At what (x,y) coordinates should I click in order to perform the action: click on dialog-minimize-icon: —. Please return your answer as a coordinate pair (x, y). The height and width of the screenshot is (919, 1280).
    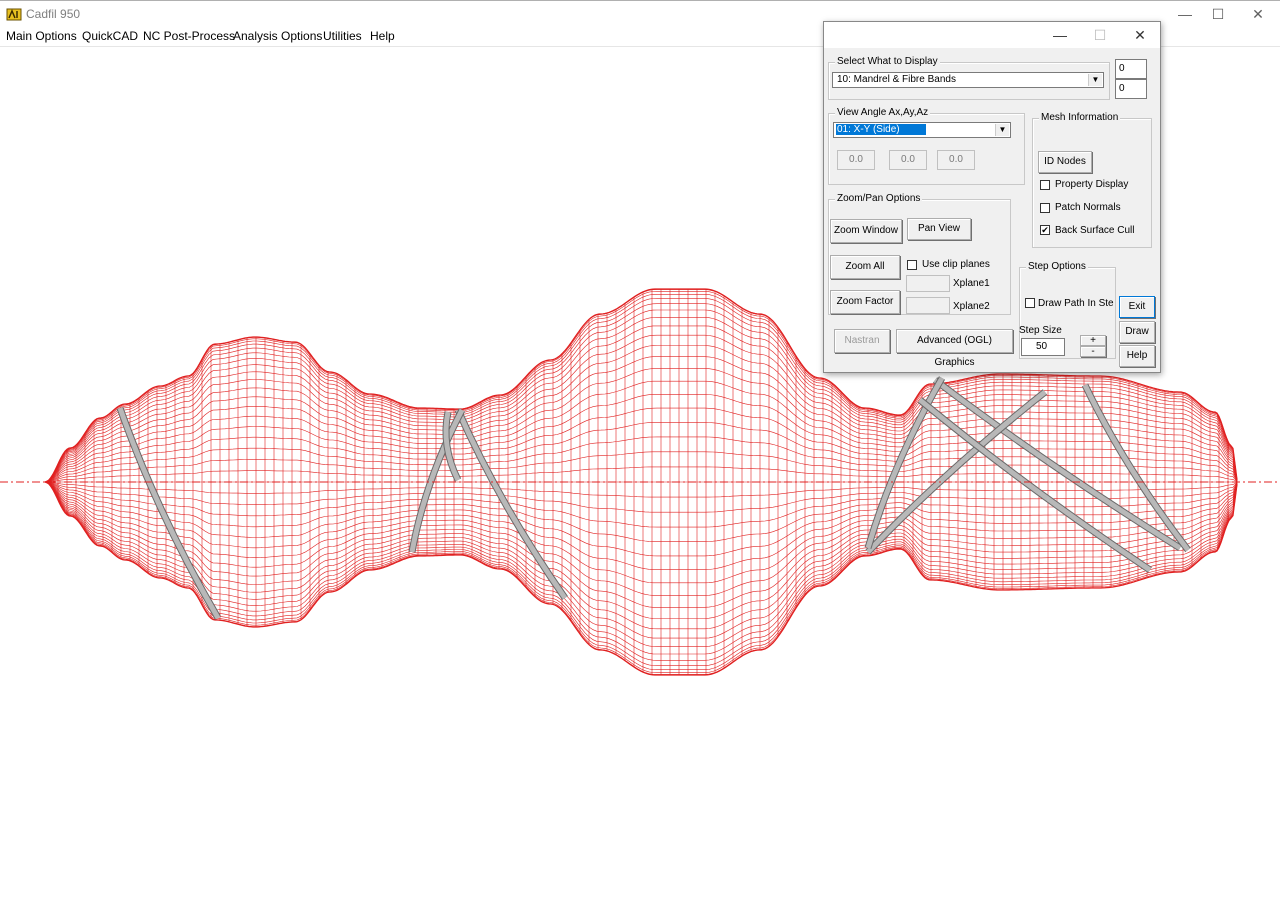
    Looking at the image, I should click on (1060, 35).